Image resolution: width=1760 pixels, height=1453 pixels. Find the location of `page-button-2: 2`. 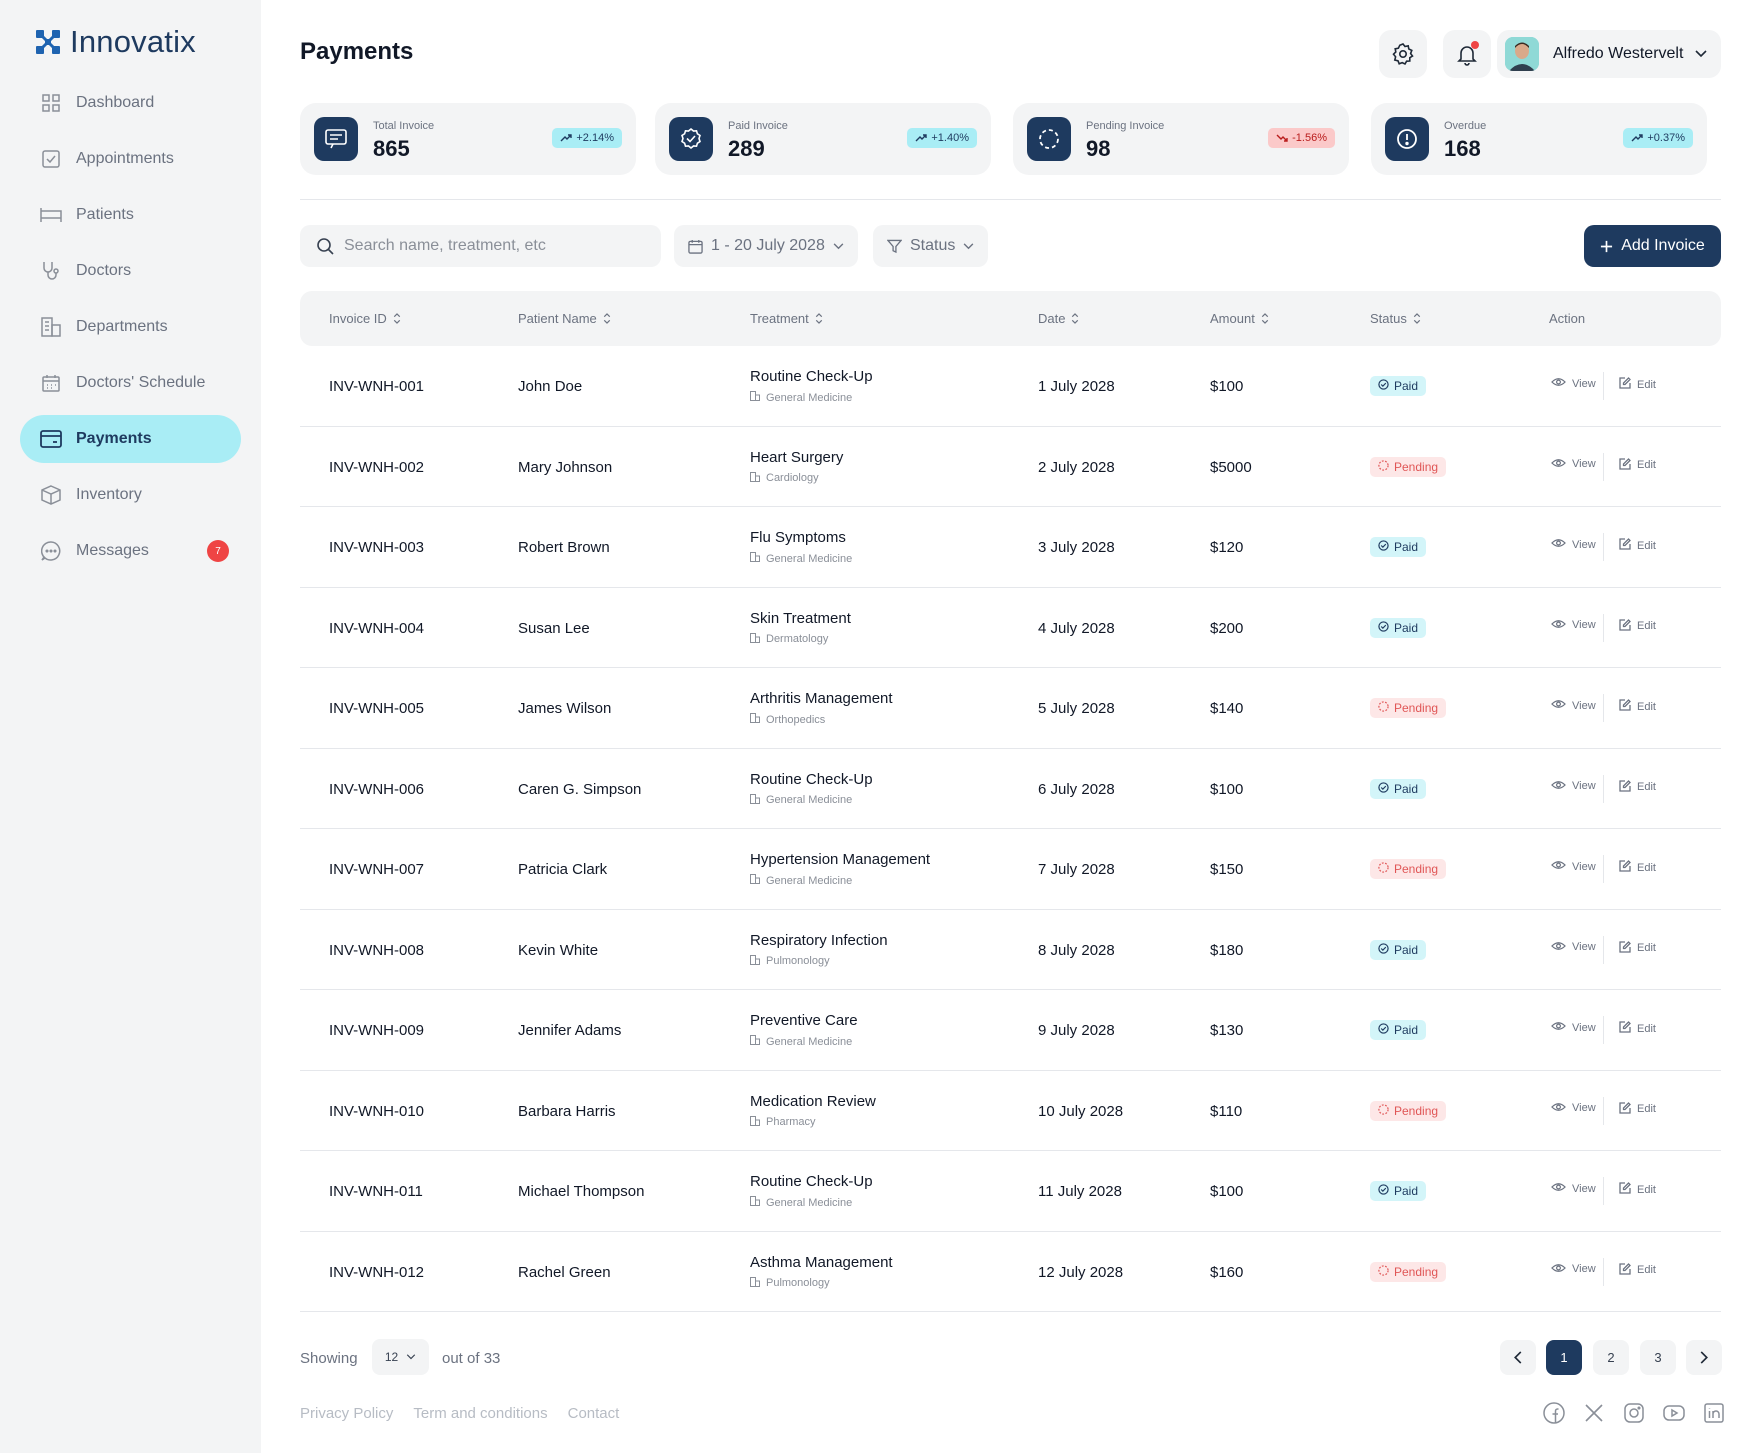

page-button-2: 2 is located at coordinates (1611, 1357).